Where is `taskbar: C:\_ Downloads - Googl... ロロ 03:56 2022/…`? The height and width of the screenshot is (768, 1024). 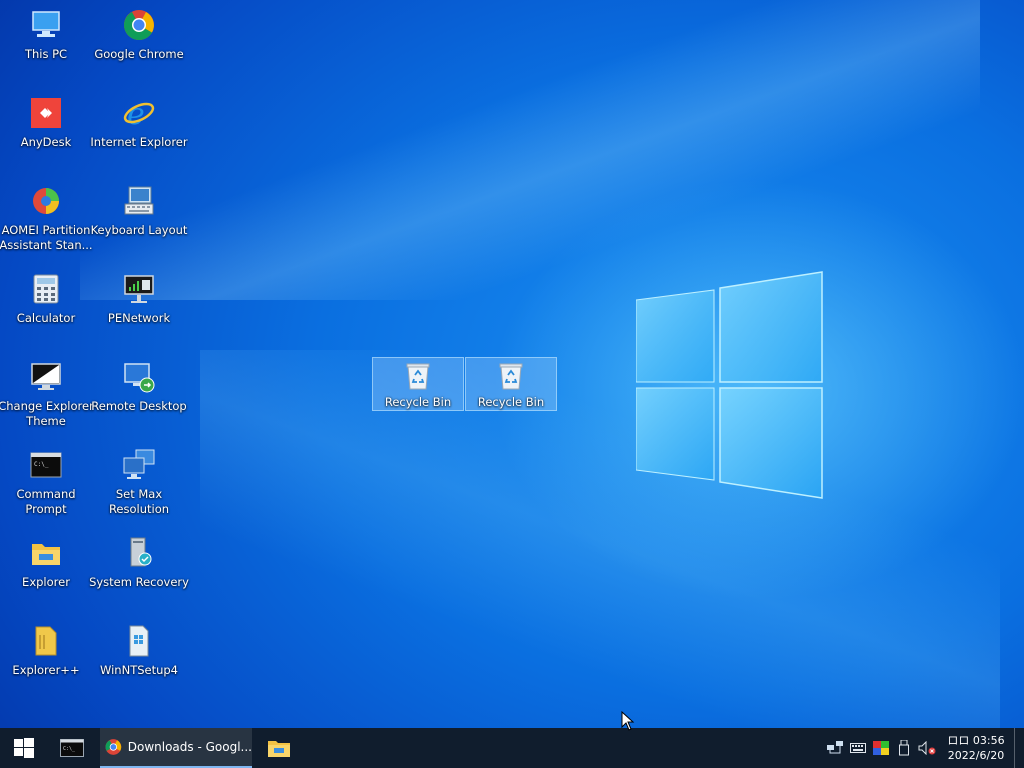
taskbar: C:\_ Downloads - Googl... ロロ 03:56 2022/… is located at coordinates (512, 748).